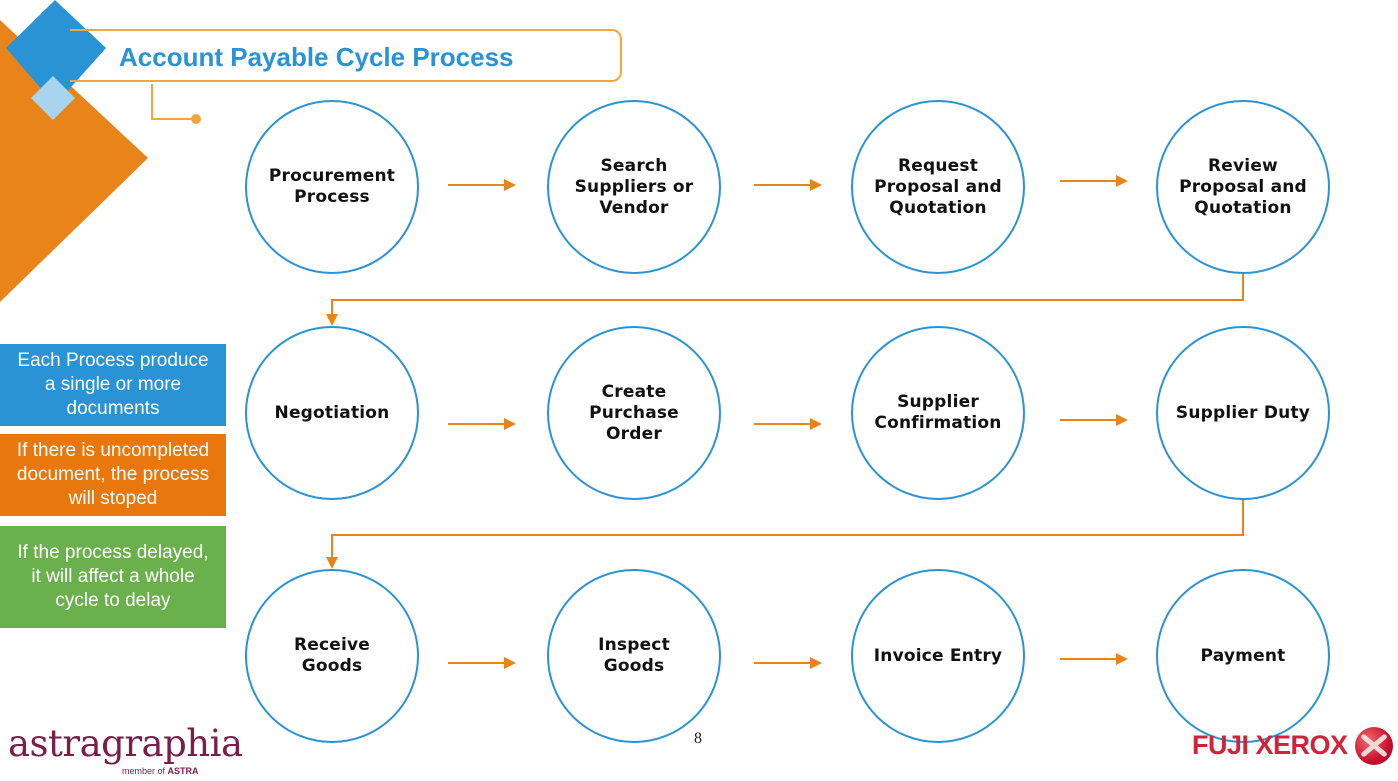 Image resolution: width=1398 pixels, height=781 pixels. Describe the element at coordinates (1374, 746) in the screenshot. I see `fuji-xerox-sphere-icon` at that location.